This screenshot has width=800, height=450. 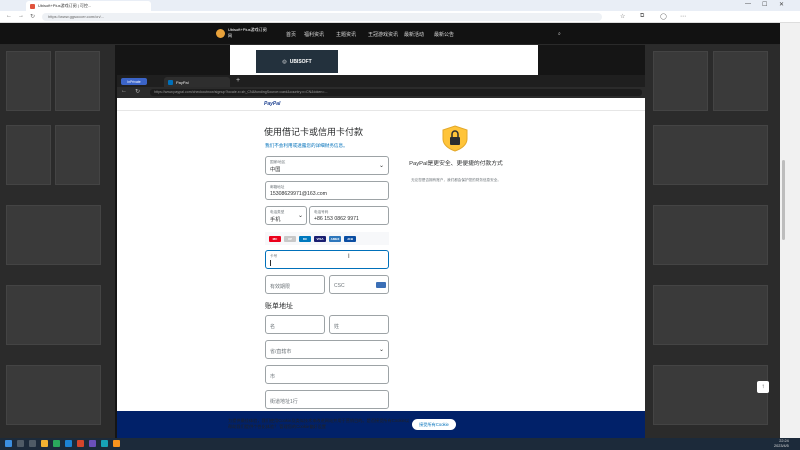 What do you see at coordinates (284, 61) in the screenshot?
I see `ubisoft-swirl-icon: ◎` at bounding box center [284, 61].